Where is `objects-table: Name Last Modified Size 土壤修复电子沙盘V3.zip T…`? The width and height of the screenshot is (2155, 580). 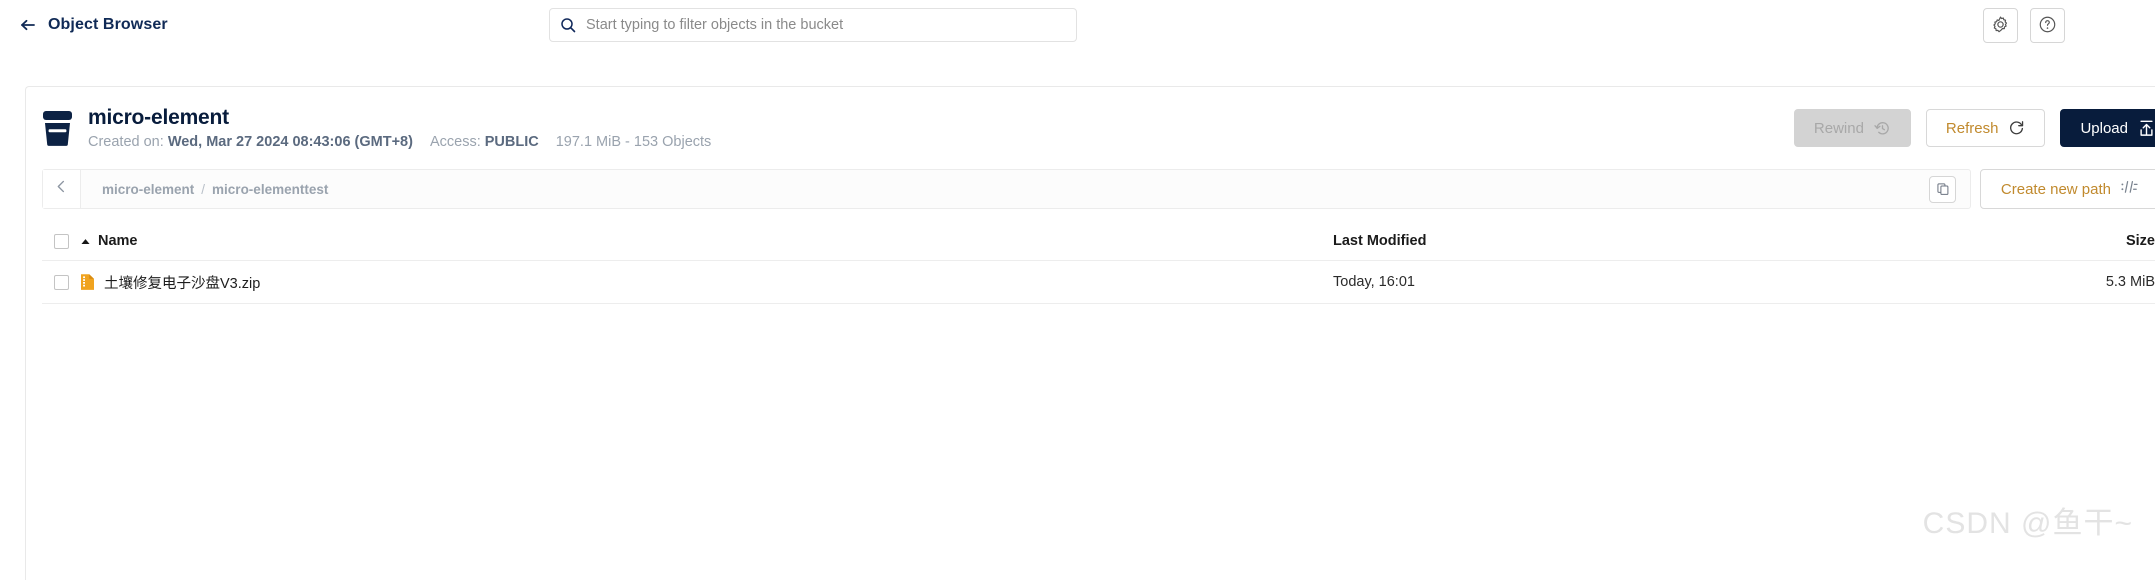
objects-table: Name Last Modified Size 土壤修复电子沙盘V3.zip T… is located at coordinates (1098, 263).